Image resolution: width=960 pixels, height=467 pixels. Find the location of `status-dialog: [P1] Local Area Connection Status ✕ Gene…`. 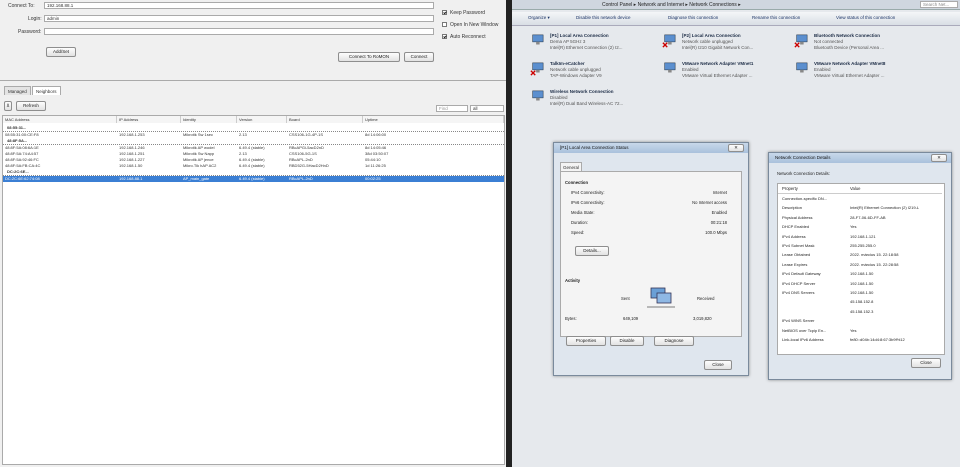

status-dialog: [P1] Local Area Connection Status ✕ Gene… is located at coordinates (651, 259).